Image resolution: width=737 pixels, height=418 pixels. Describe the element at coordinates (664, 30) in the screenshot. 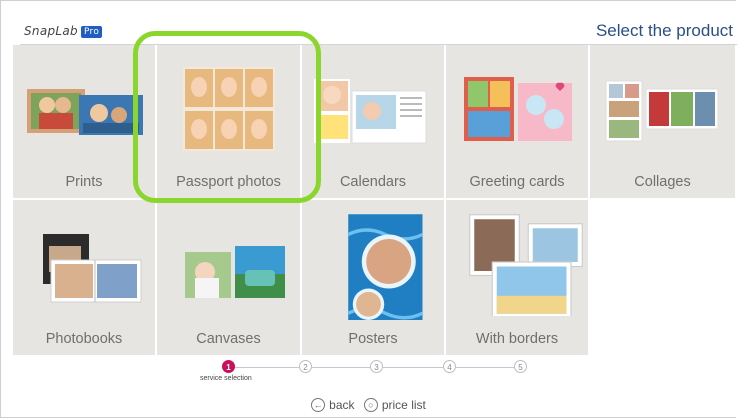

I see `page-title: Select the product` at that location.